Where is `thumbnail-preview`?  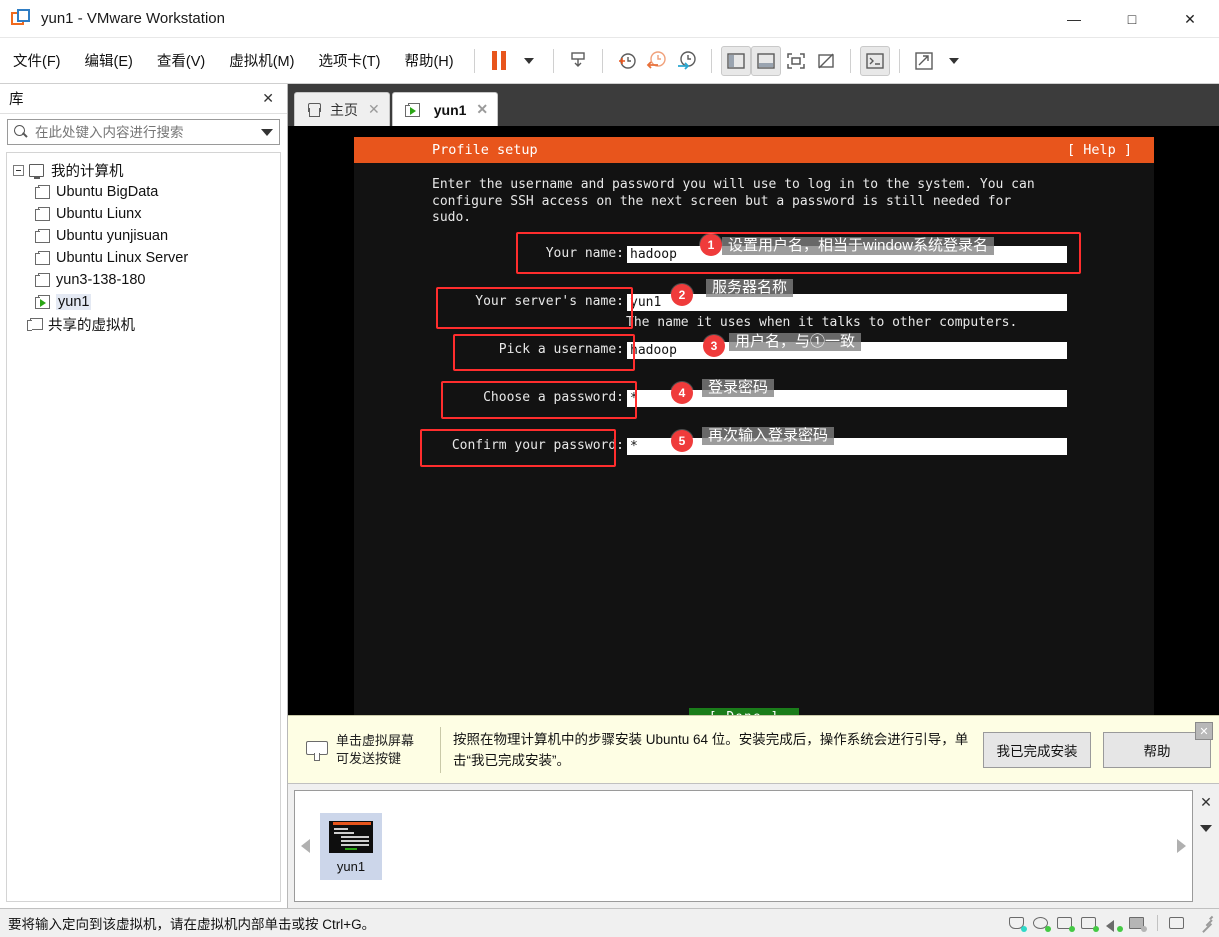
thumbnail-preview is located at coordinates (351, 836).